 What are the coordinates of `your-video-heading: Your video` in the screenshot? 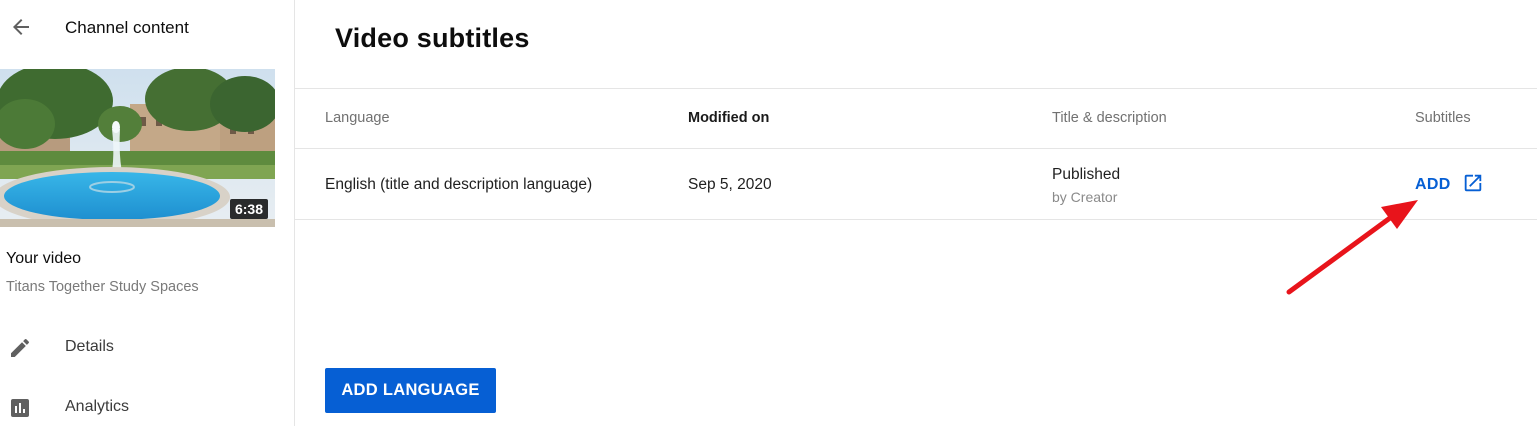 It's located at (44, 258).